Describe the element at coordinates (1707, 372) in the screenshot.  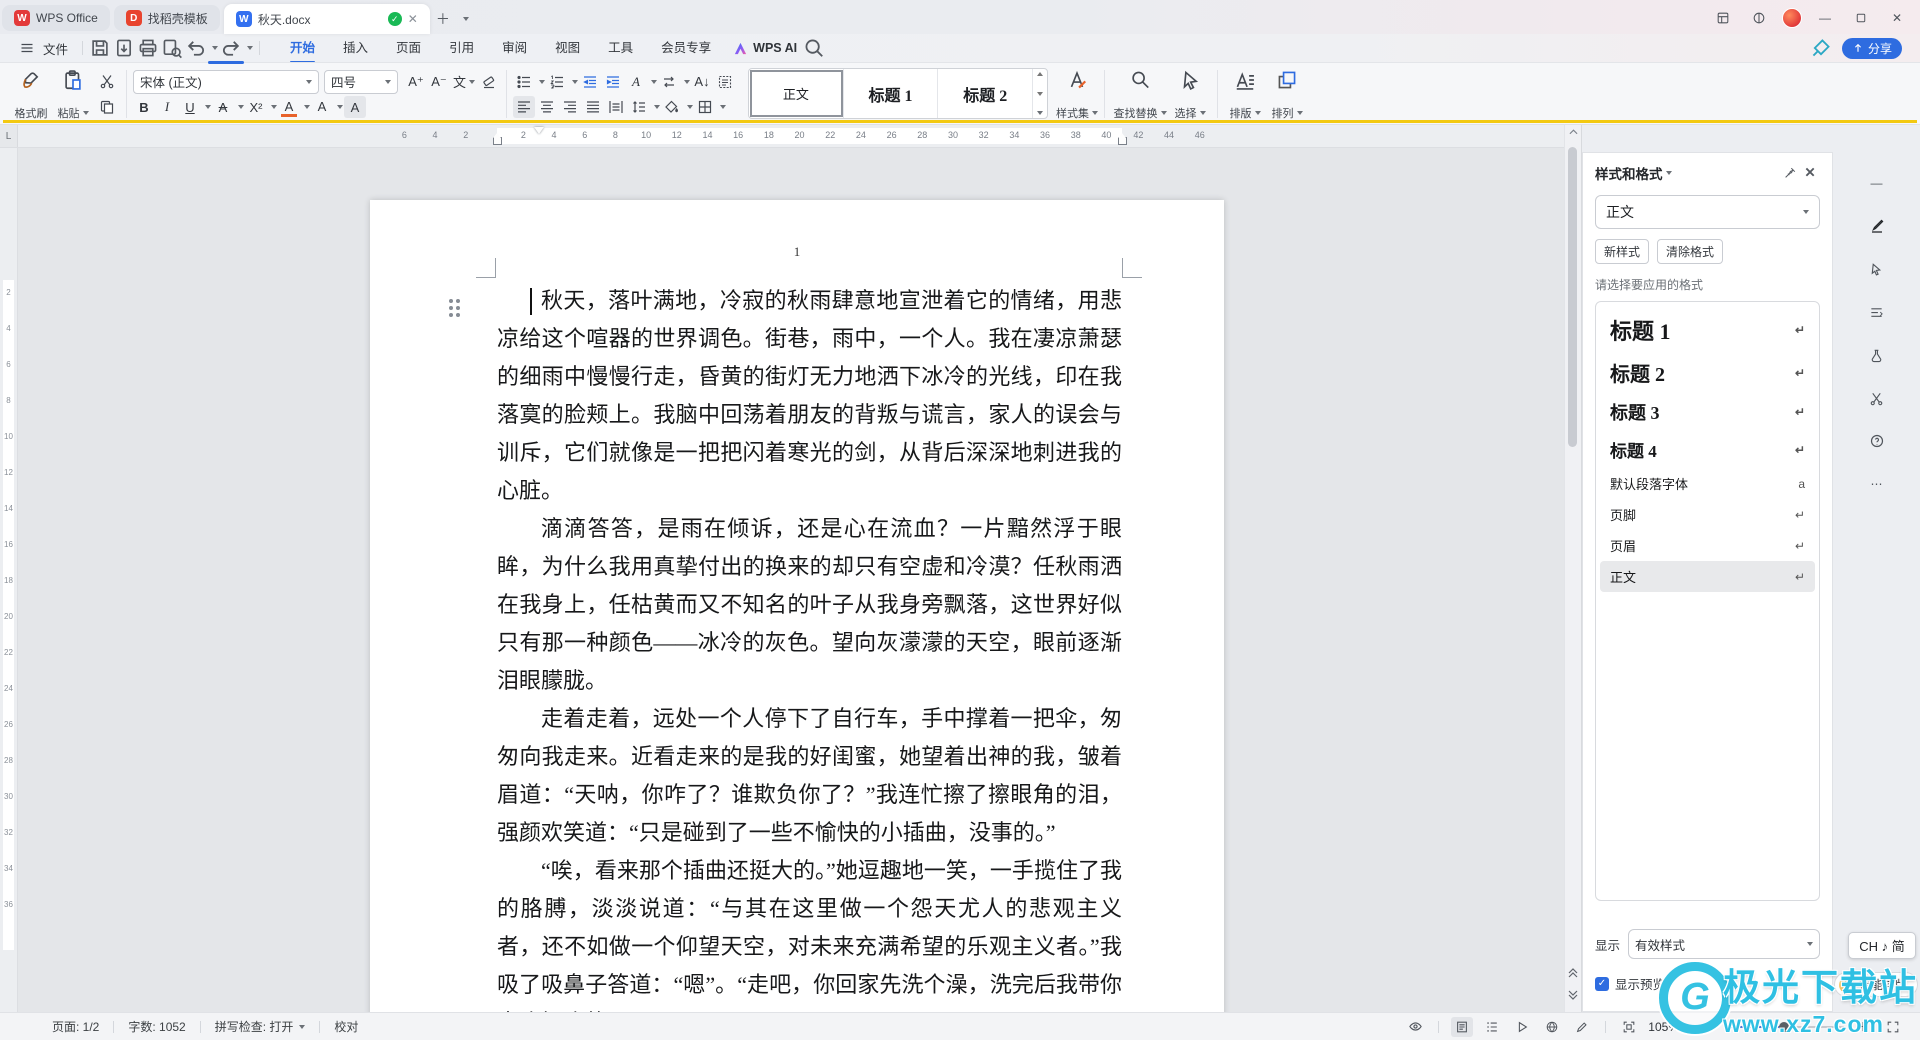
I see `style-item: 标题 2 ↵` at that location.